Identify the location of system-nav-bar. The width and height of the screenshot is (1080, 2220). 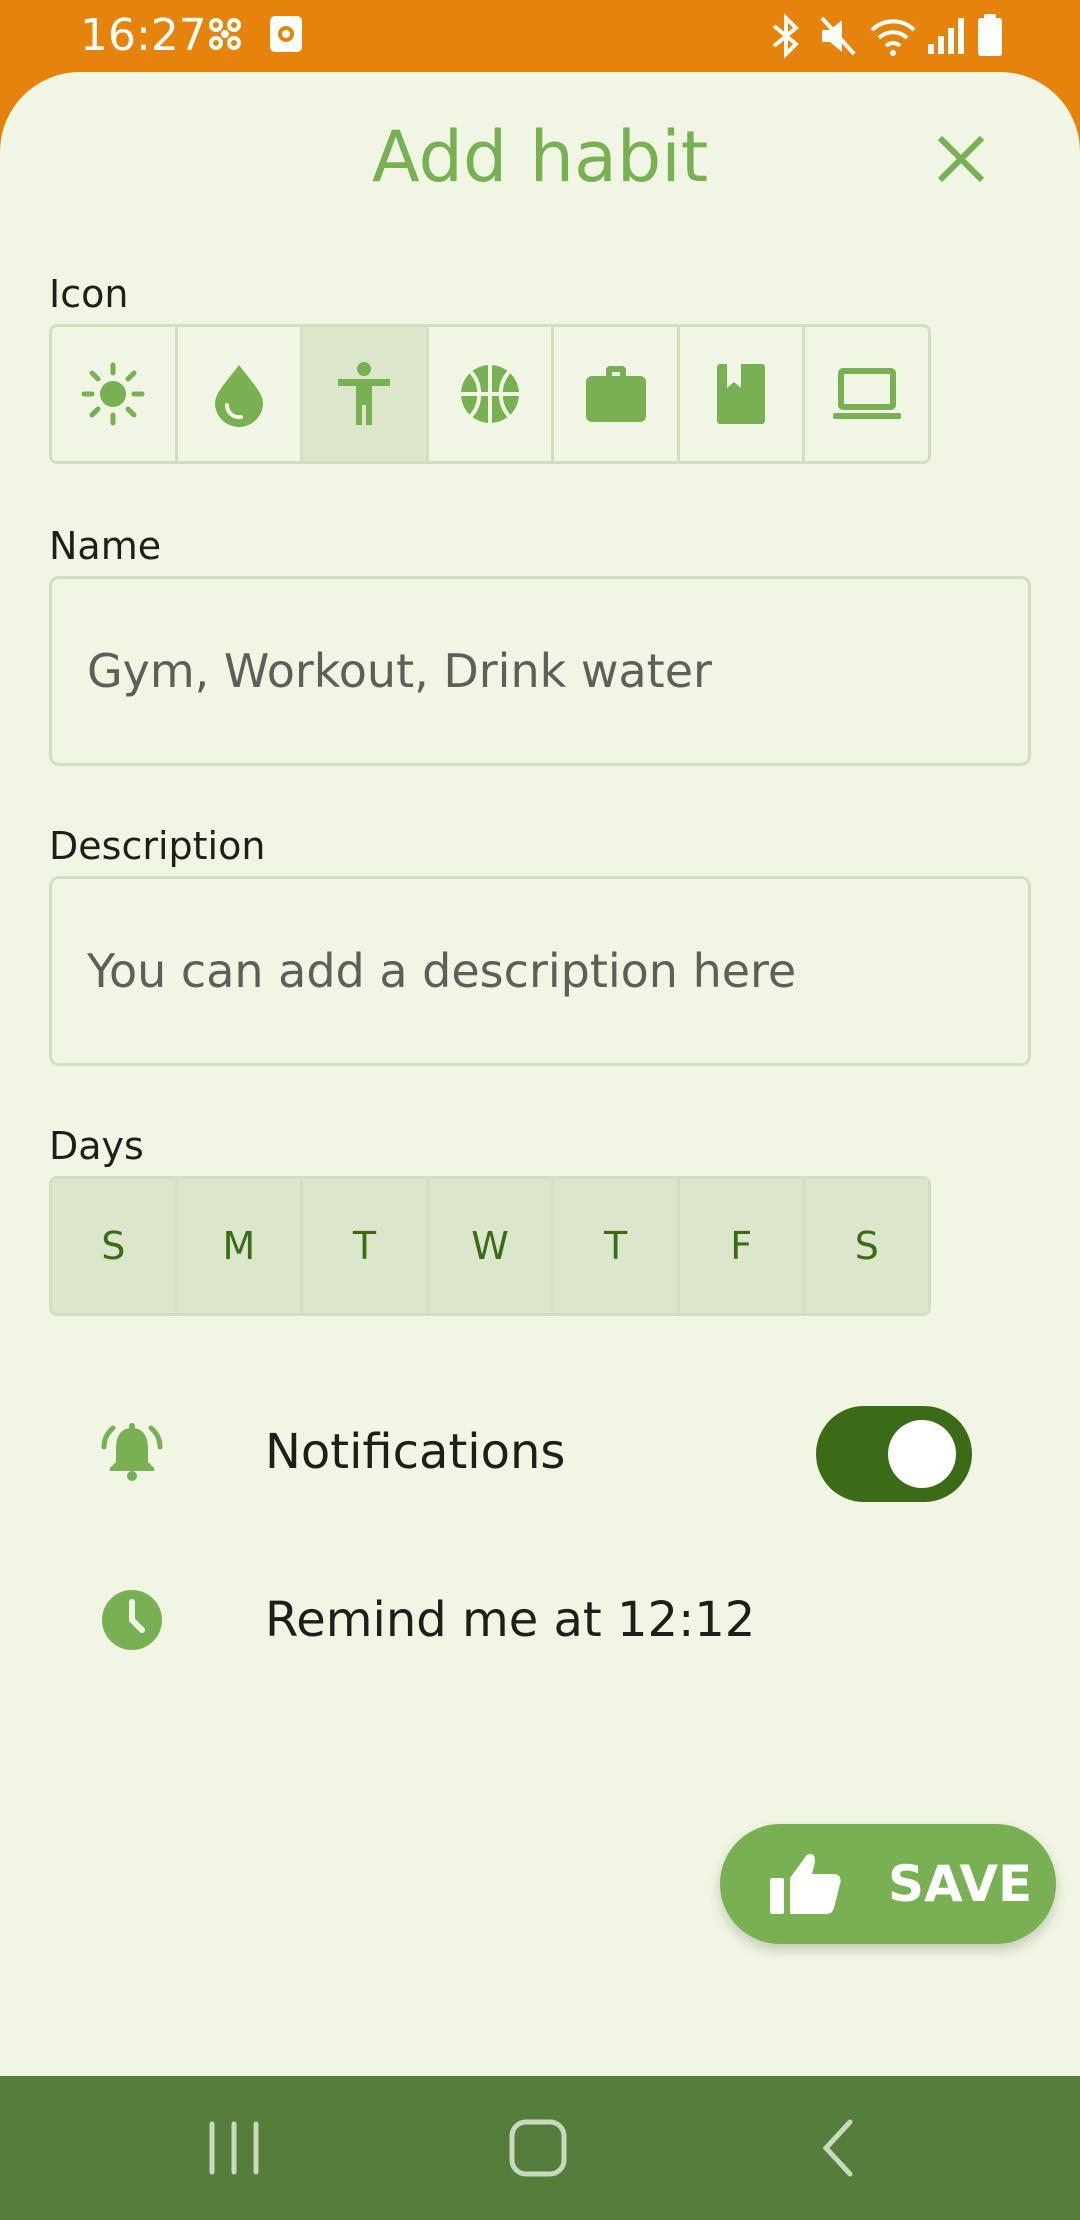
(540, 2148).